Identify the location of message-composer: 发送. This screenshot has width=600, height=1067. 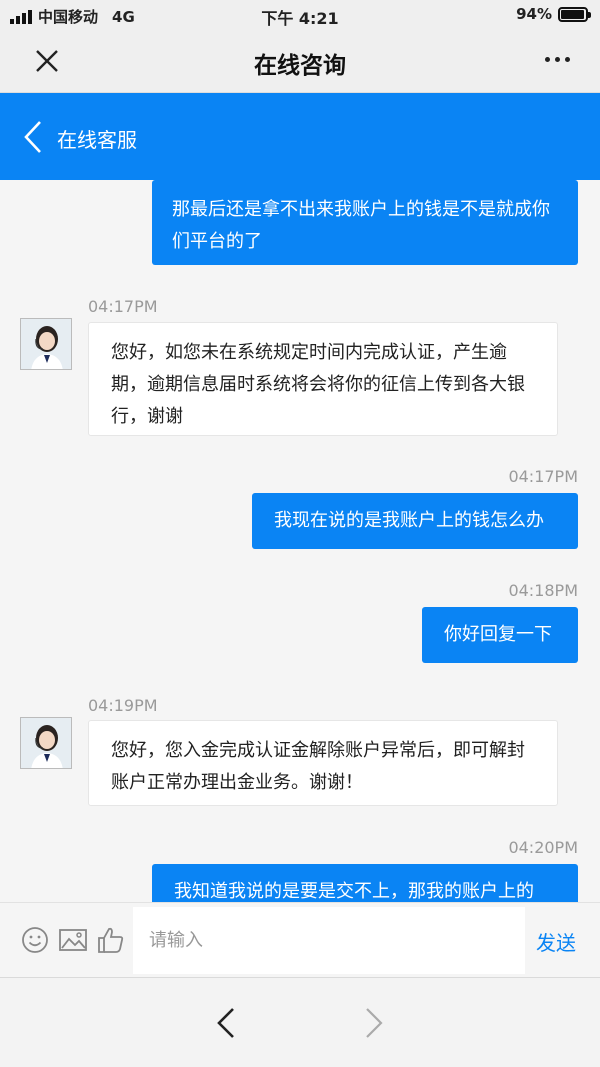
(300, 939).